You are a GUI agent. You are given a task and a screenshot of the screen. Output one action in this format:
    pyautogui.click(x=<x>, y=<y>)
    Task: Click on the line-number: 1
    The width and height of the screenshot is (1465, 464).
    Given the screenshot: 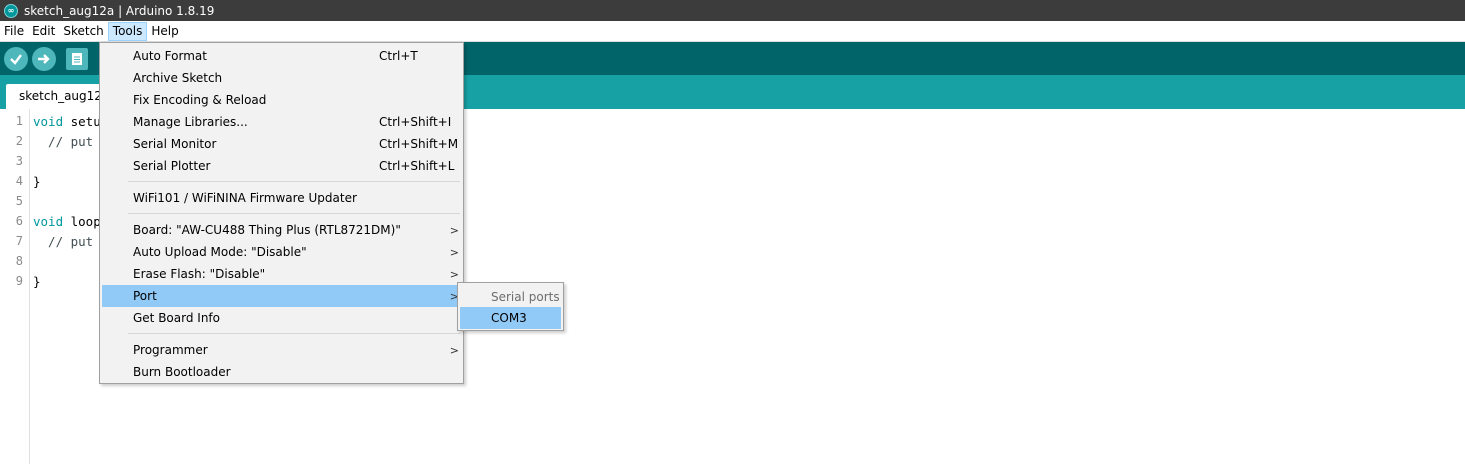 What is the action you would take?
    pyautogui.click(x=19, y=121)
    